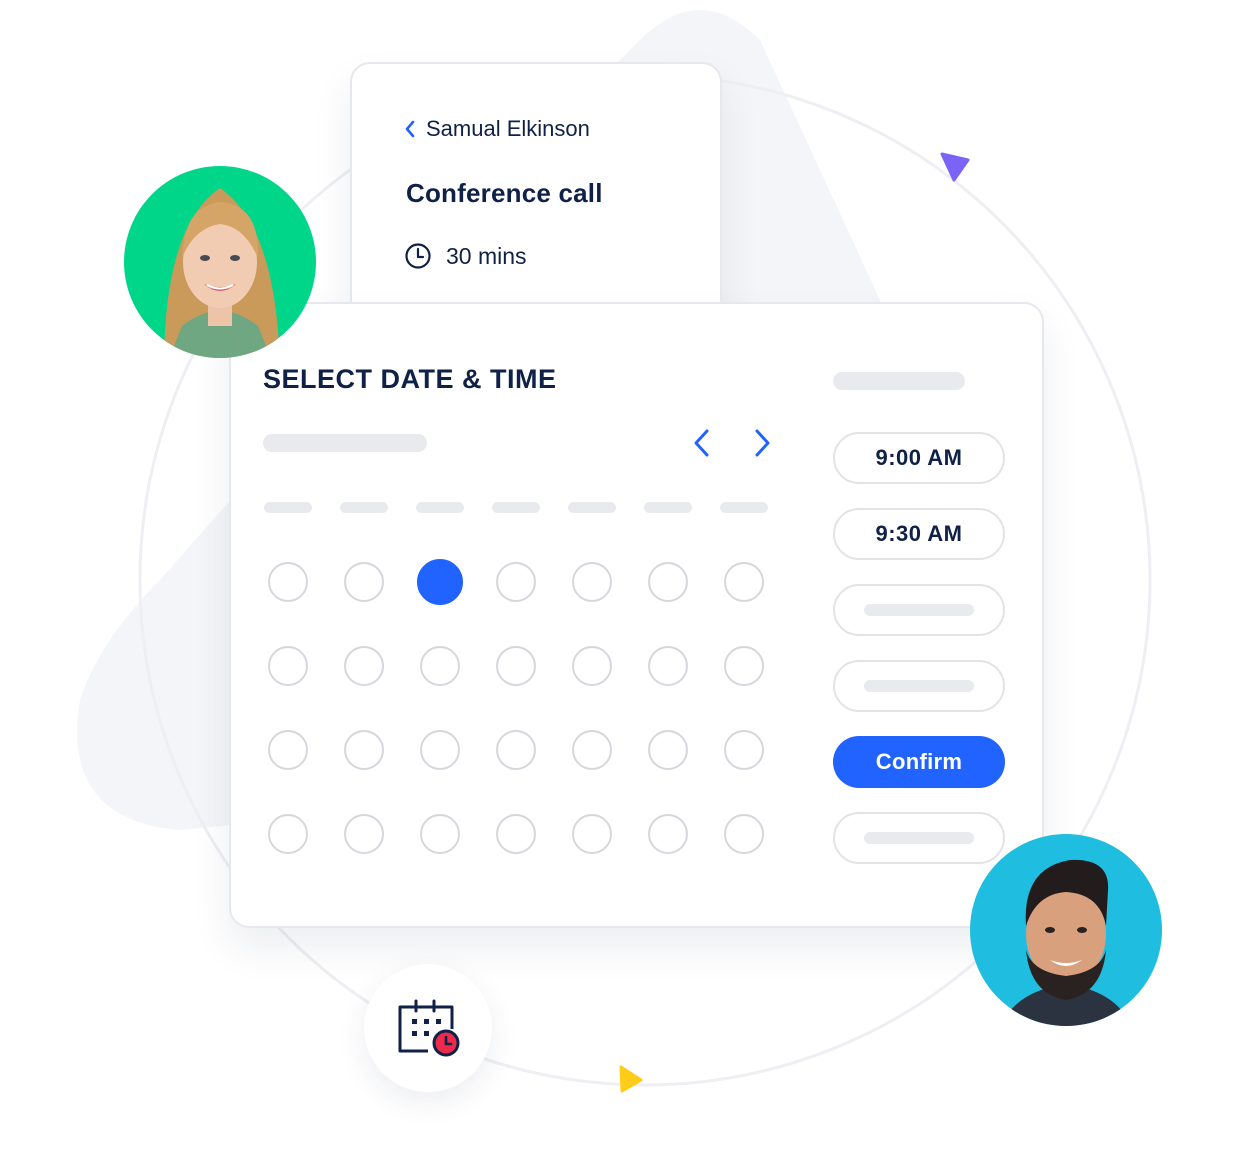 This screenshot has width=1240, height=1172. I want to click on time-slot-label: 9:30 AM, so click(919, 533).